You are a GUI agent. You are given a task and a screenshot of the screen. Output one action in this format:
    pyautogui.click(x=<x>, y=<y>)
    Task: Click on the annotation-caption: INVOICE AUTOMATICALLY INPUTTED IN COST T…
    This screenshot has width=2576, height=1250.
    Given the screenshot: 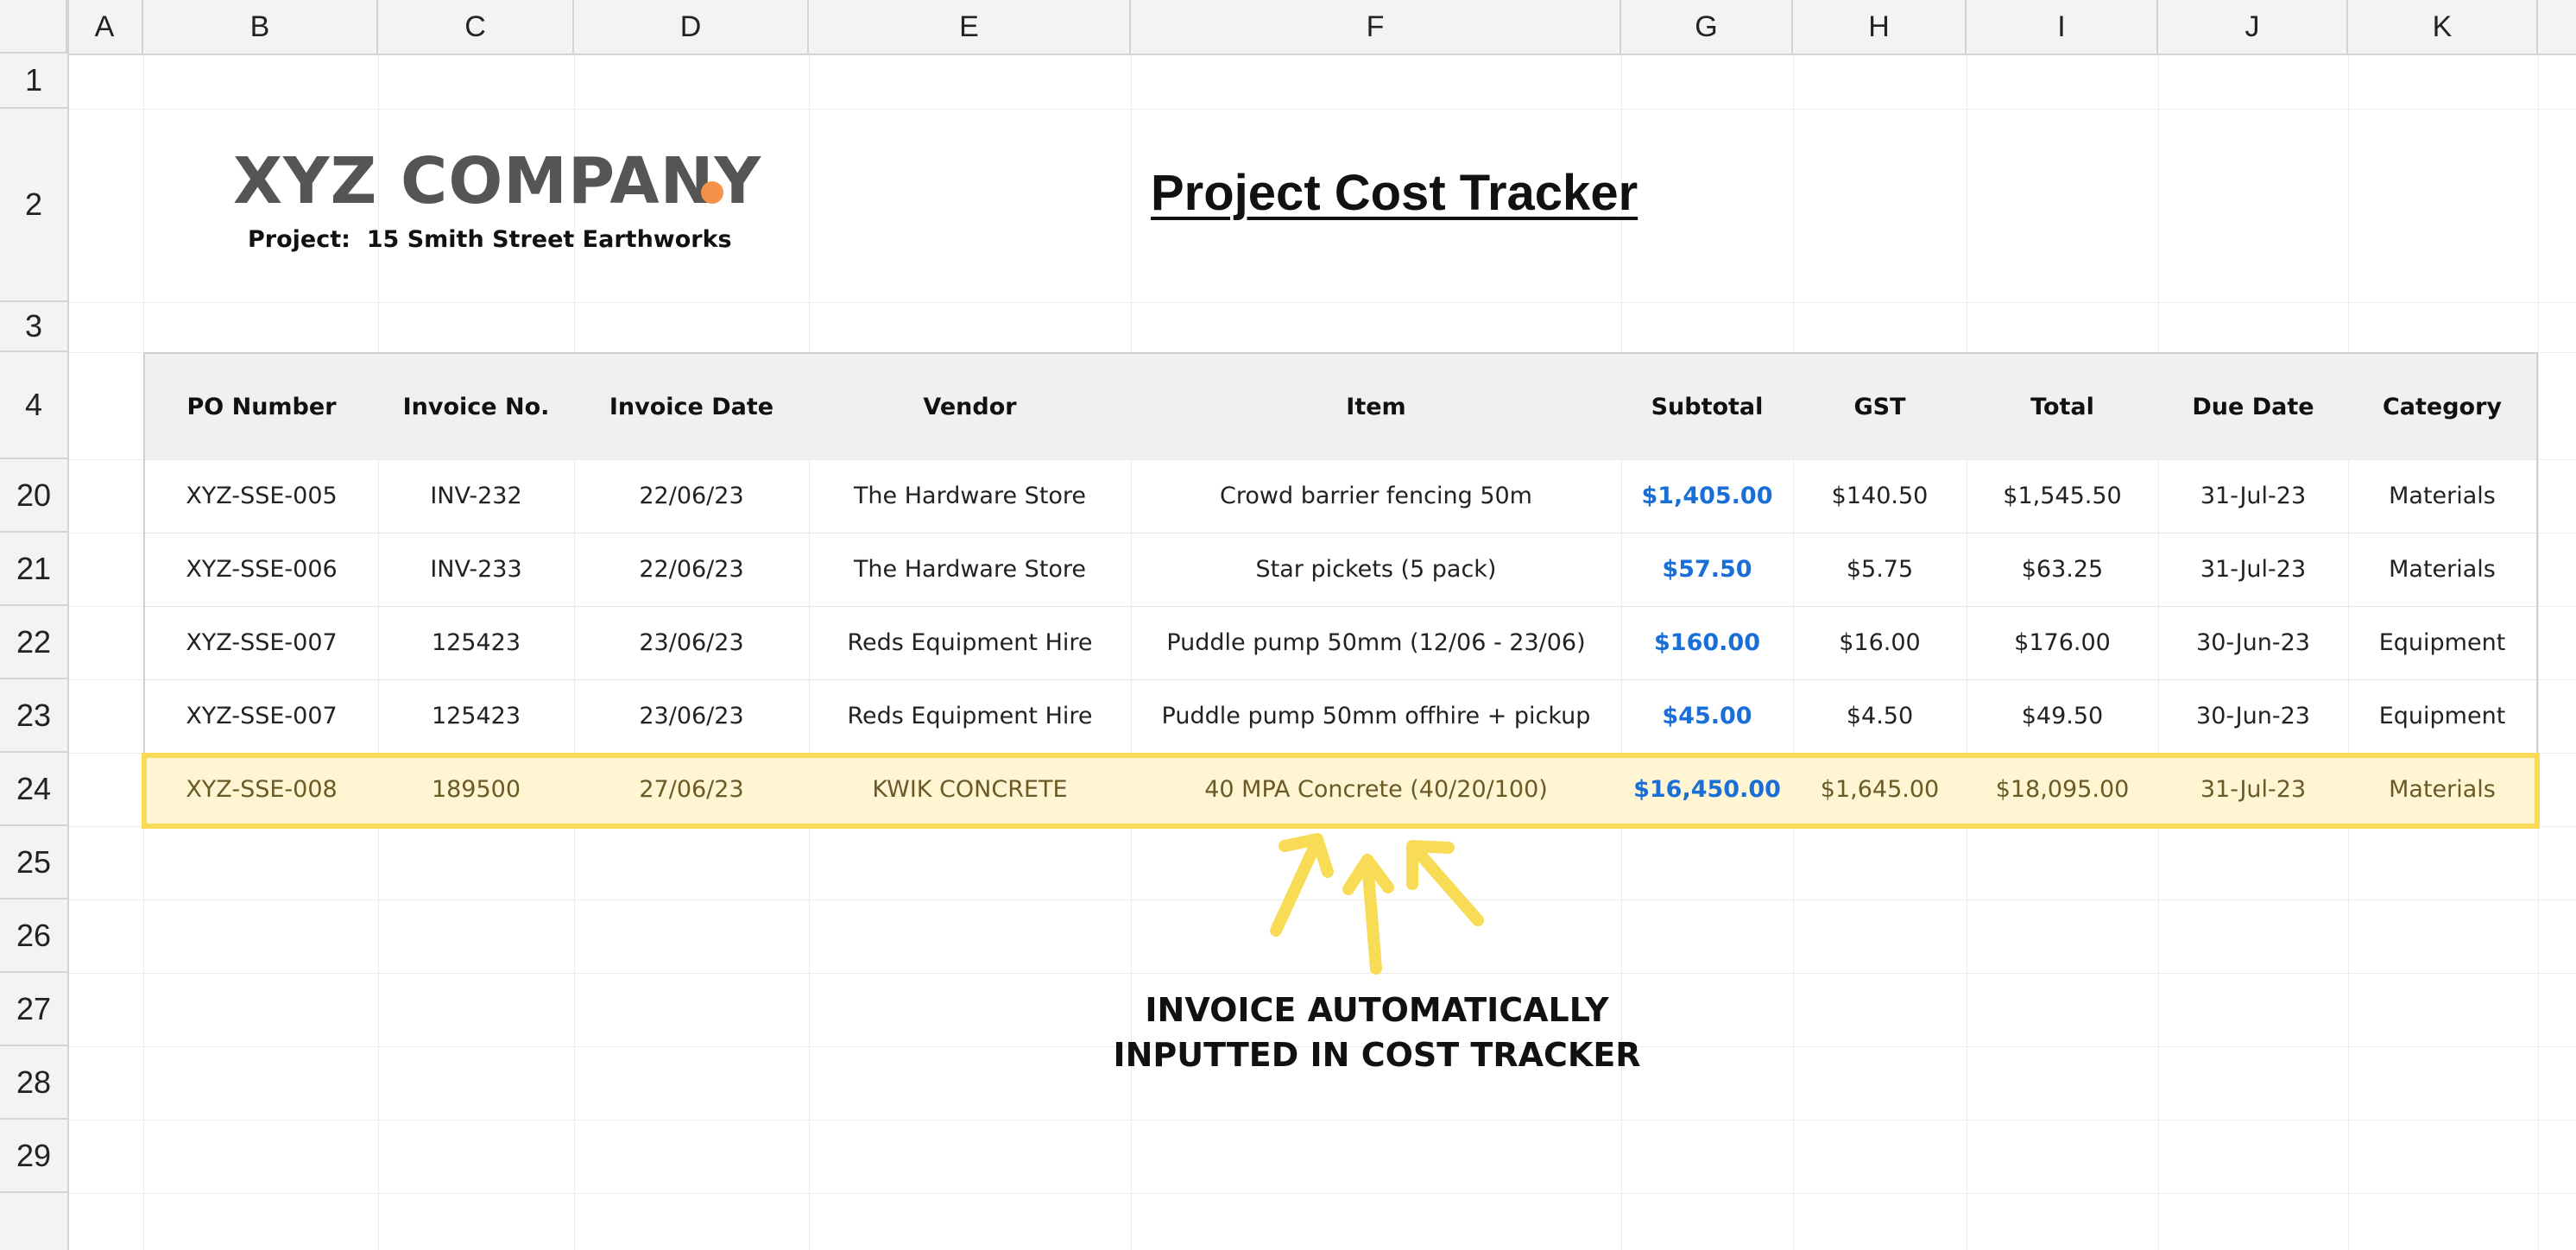 What is the action you would take?
    pyautogui.click(x=1377, y=1032)
    